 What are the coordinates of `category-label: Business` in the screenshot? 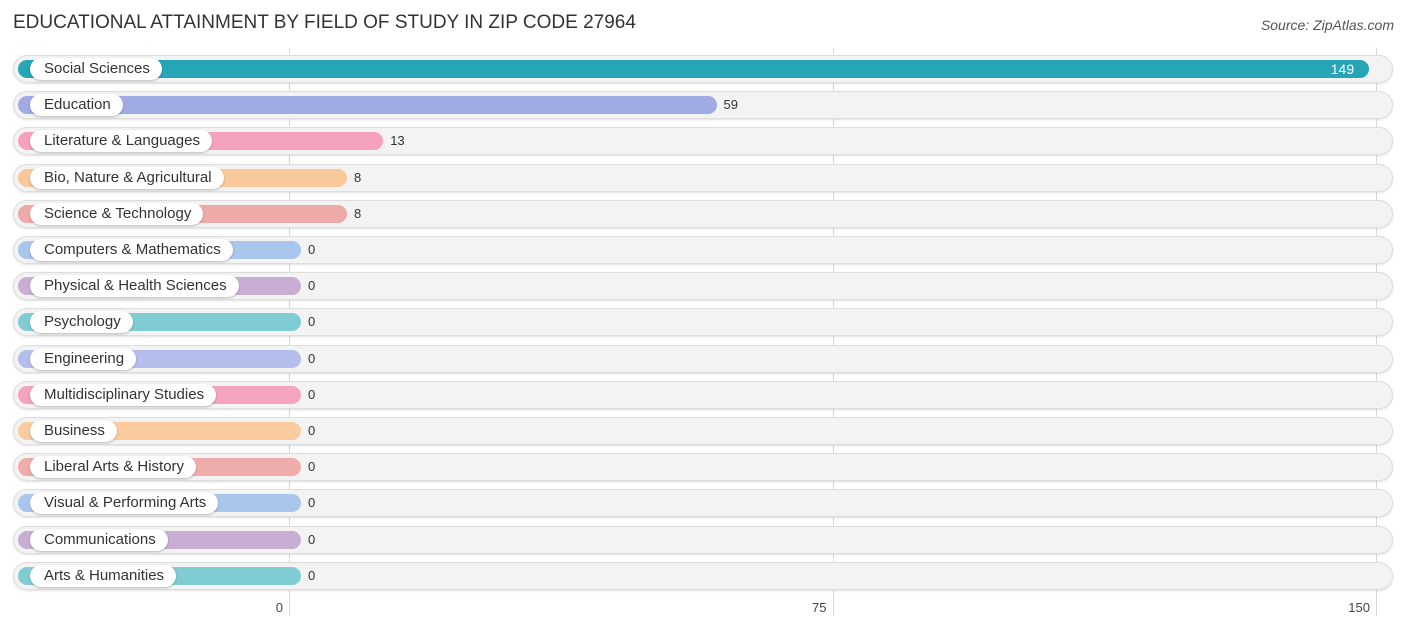 It's located at (73, 431).